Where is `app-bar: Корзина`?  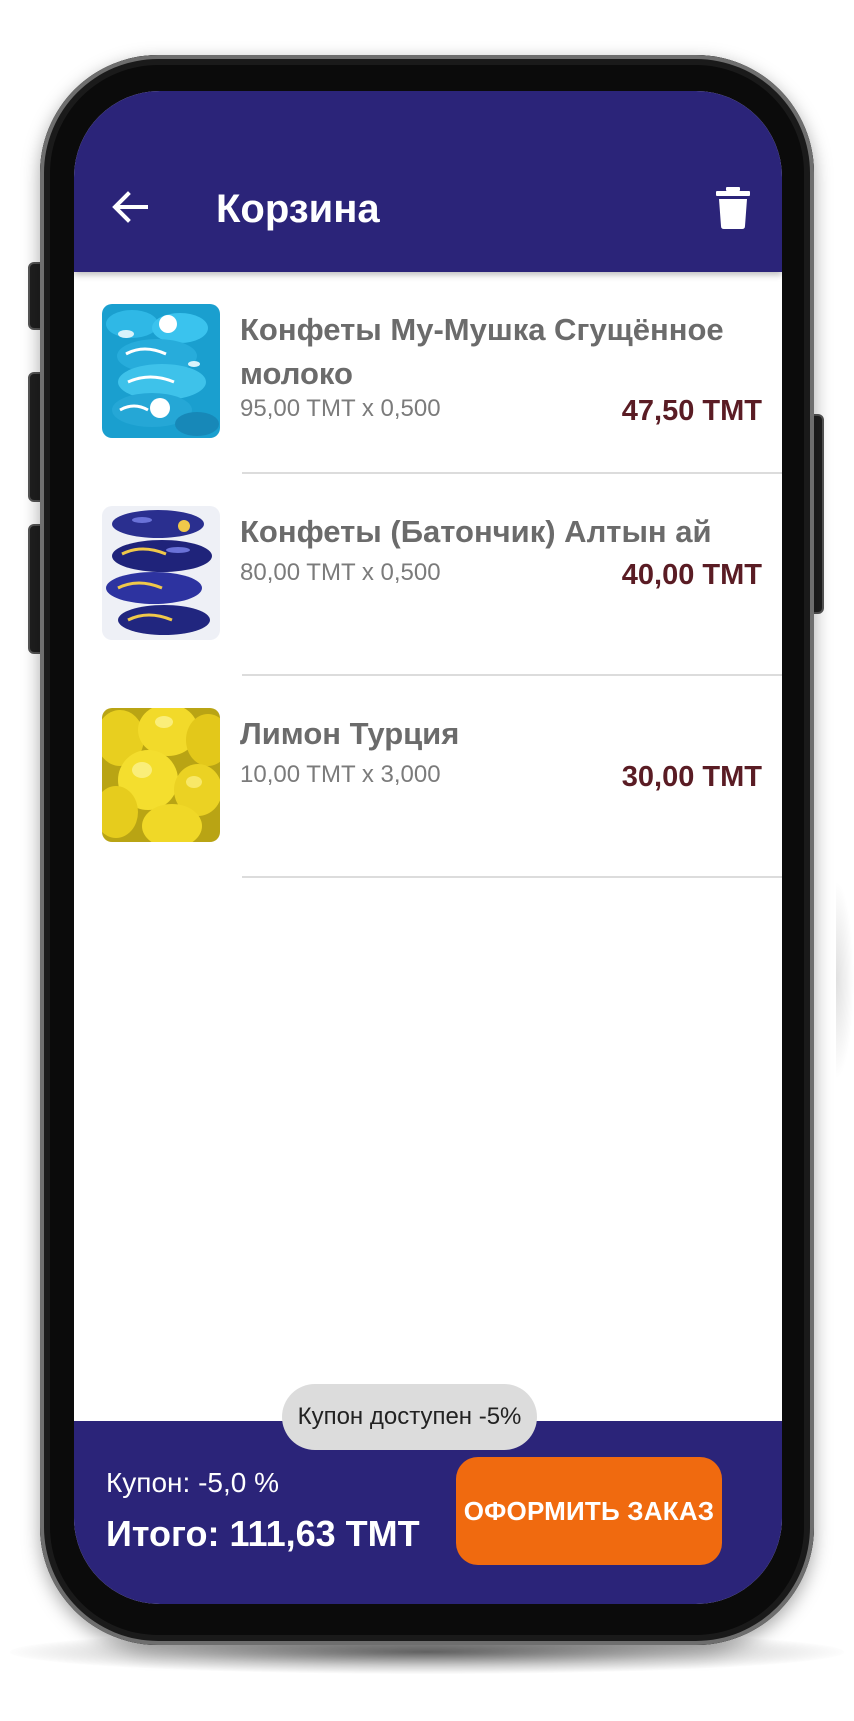 app-bar: Корзина is located at coordinates (428, 181).